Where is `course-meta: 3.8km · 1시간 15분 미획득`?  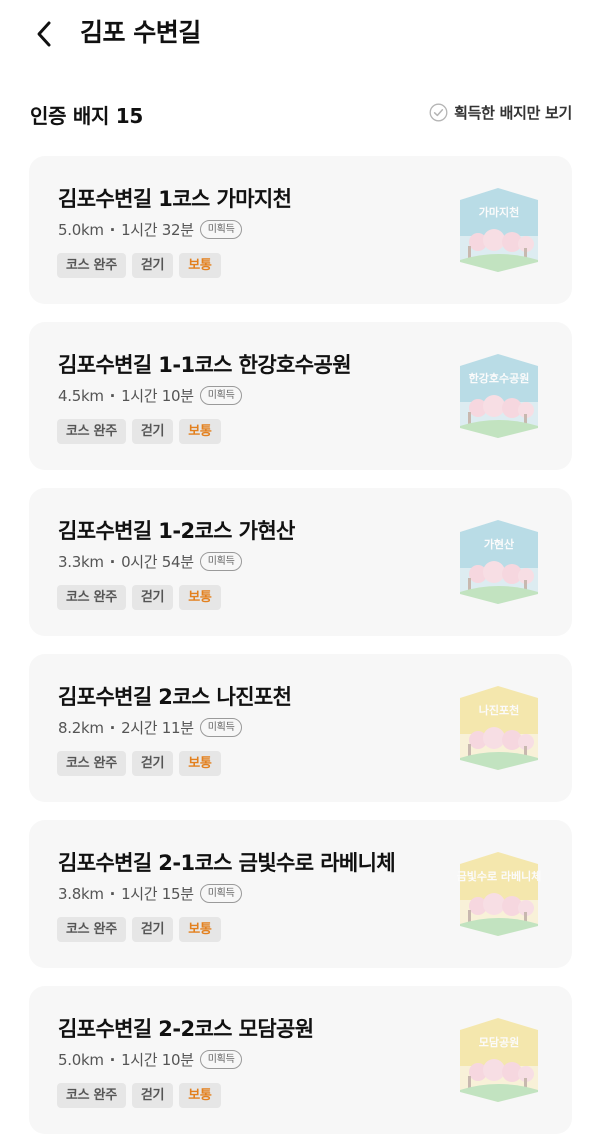 course-meta: 3.8km · 1시간 15분 미획득 is located at coordinates (150, 893).